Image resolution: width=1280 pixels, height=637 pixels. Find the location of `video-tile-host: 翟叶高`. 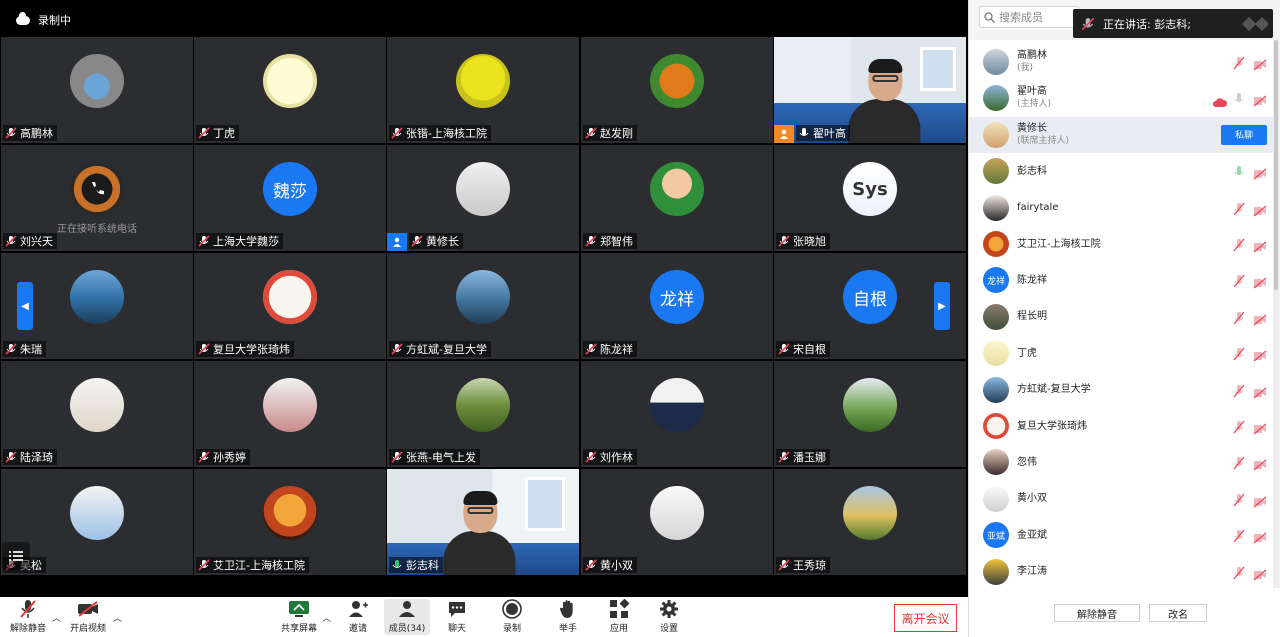

video-tile-host: 翟叶高 is located at coordinates (870, 90).